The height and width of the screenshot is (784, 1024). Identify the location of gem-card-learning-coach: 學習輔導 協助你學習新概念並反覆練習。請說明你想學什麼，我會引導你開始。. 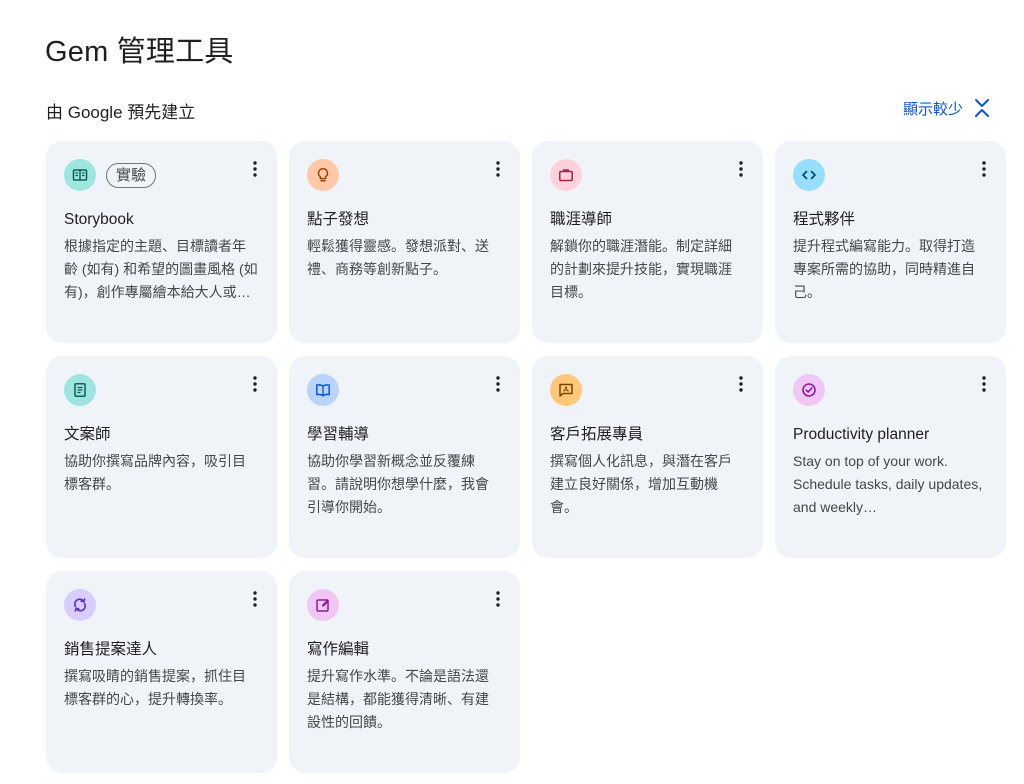
(404, 457).